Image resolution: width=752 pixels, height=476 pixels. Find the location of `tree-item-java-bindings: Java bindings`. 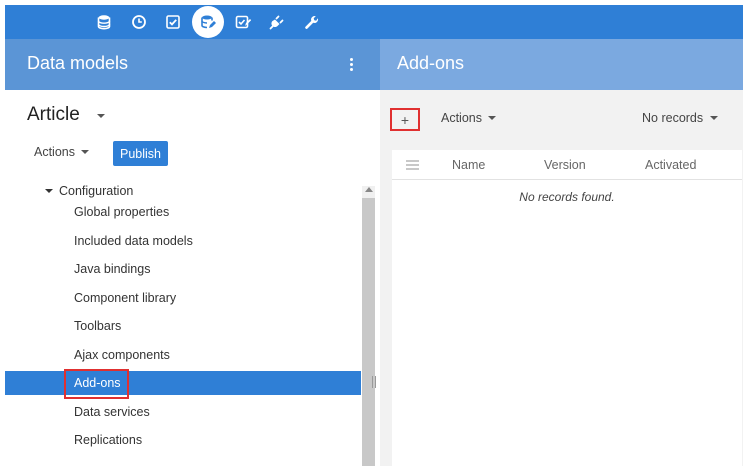

tree-item-java-bindings: Java bindings is located at coordinates (183, 269).